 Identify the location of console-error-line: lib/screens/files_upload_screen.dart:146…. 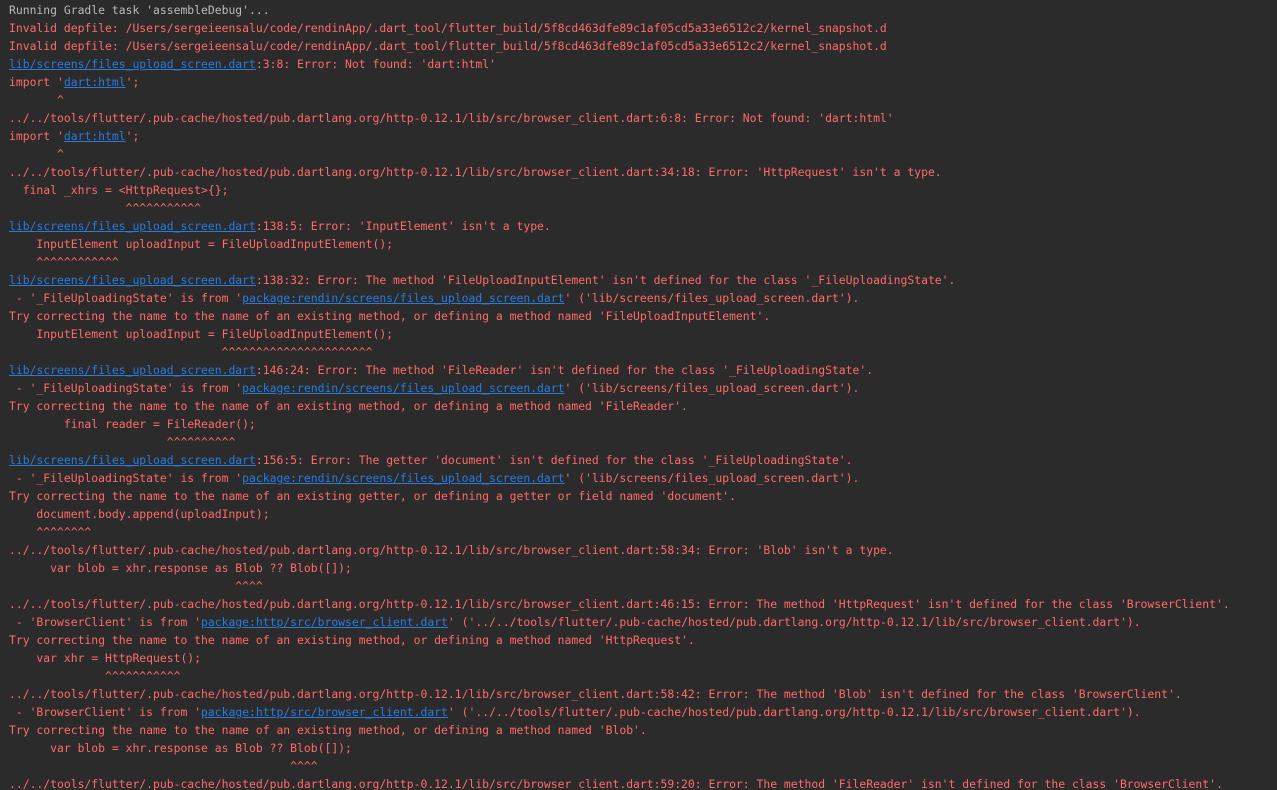
(638, 370).